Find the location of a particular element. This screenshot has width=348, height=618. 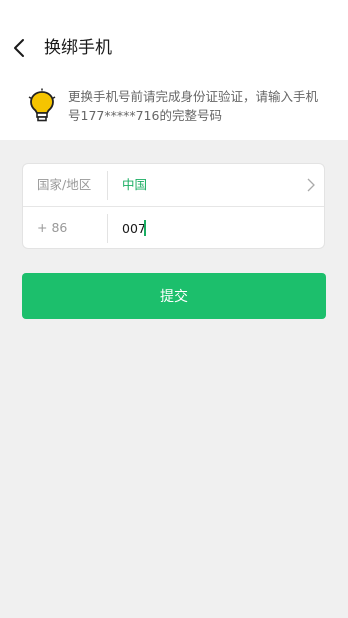

phone-number-input is located at coordinates (212, 228).